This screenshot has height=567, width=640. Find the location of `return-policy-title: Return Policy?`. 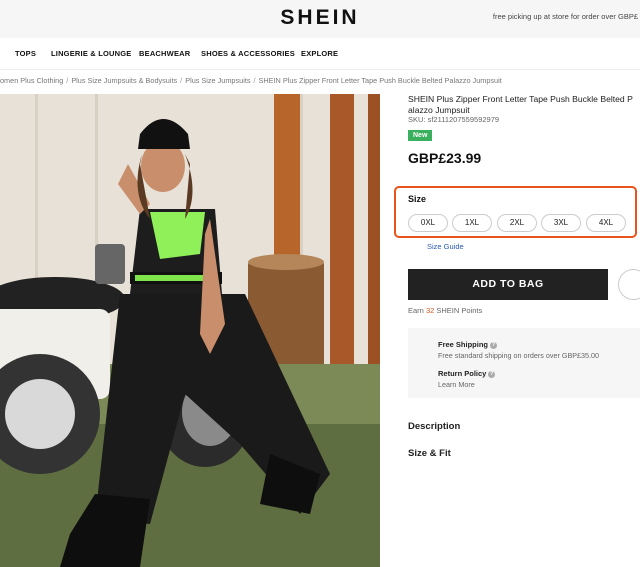

return-policy-title: Return Policy? is located at coordinates (467, 373).